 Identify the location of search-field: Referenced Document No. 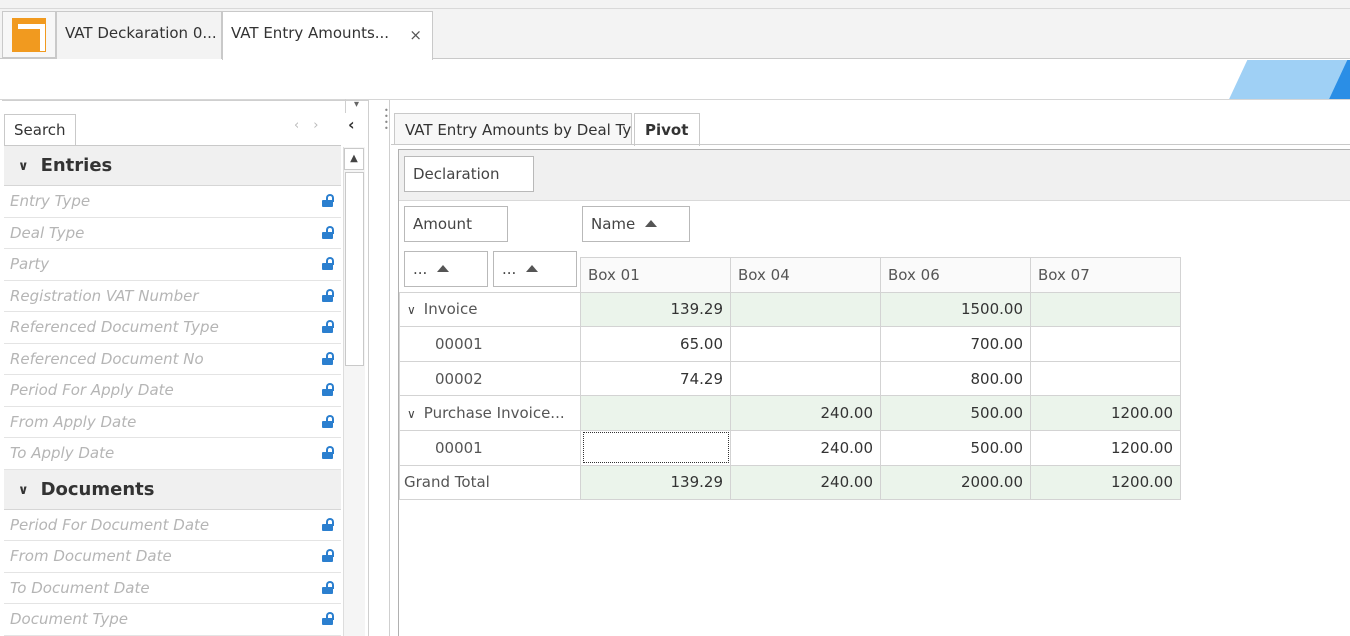
(172, 359).